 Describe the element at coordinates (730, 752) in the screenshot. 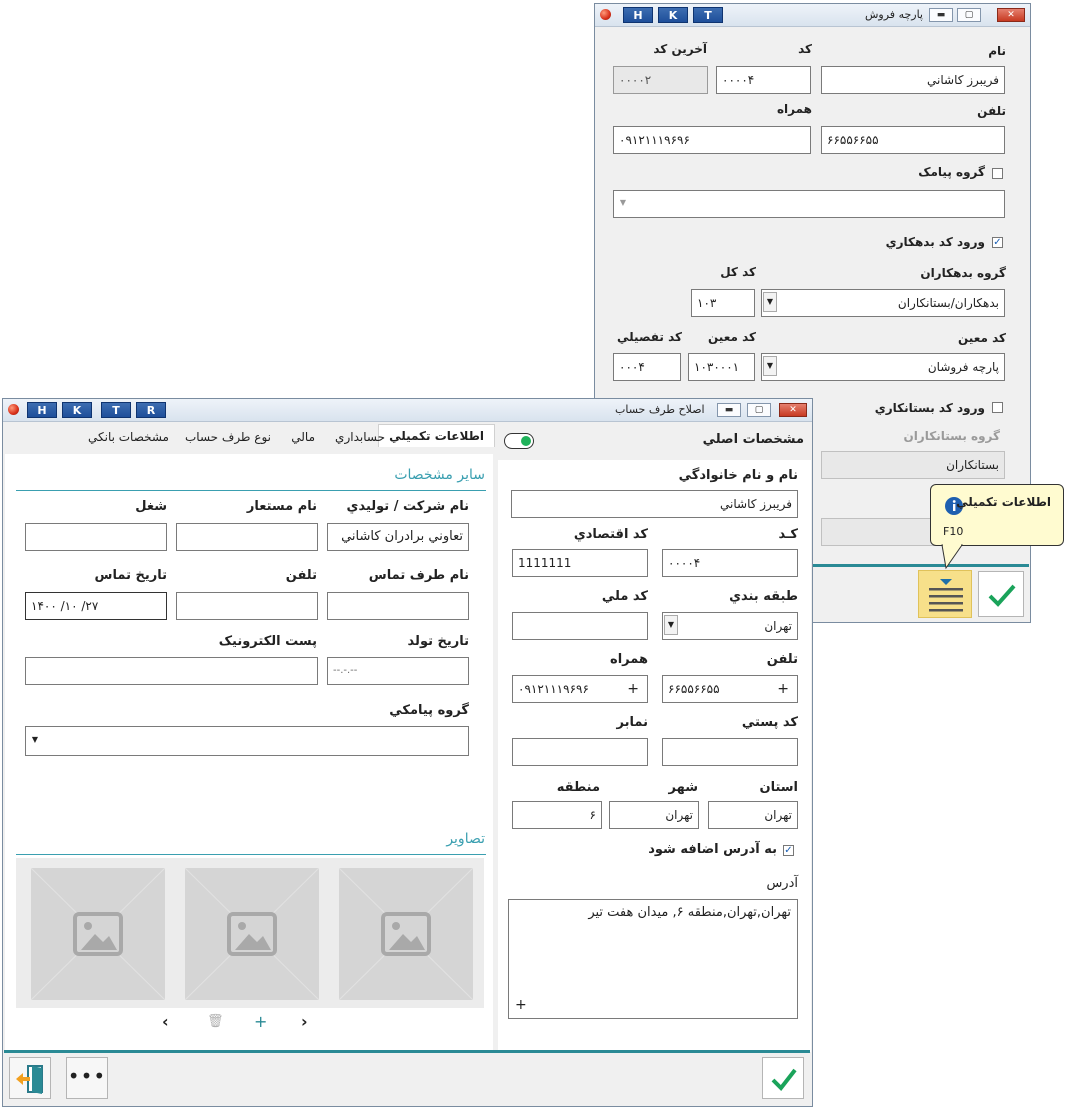

I see `postal-code-field` at that location.